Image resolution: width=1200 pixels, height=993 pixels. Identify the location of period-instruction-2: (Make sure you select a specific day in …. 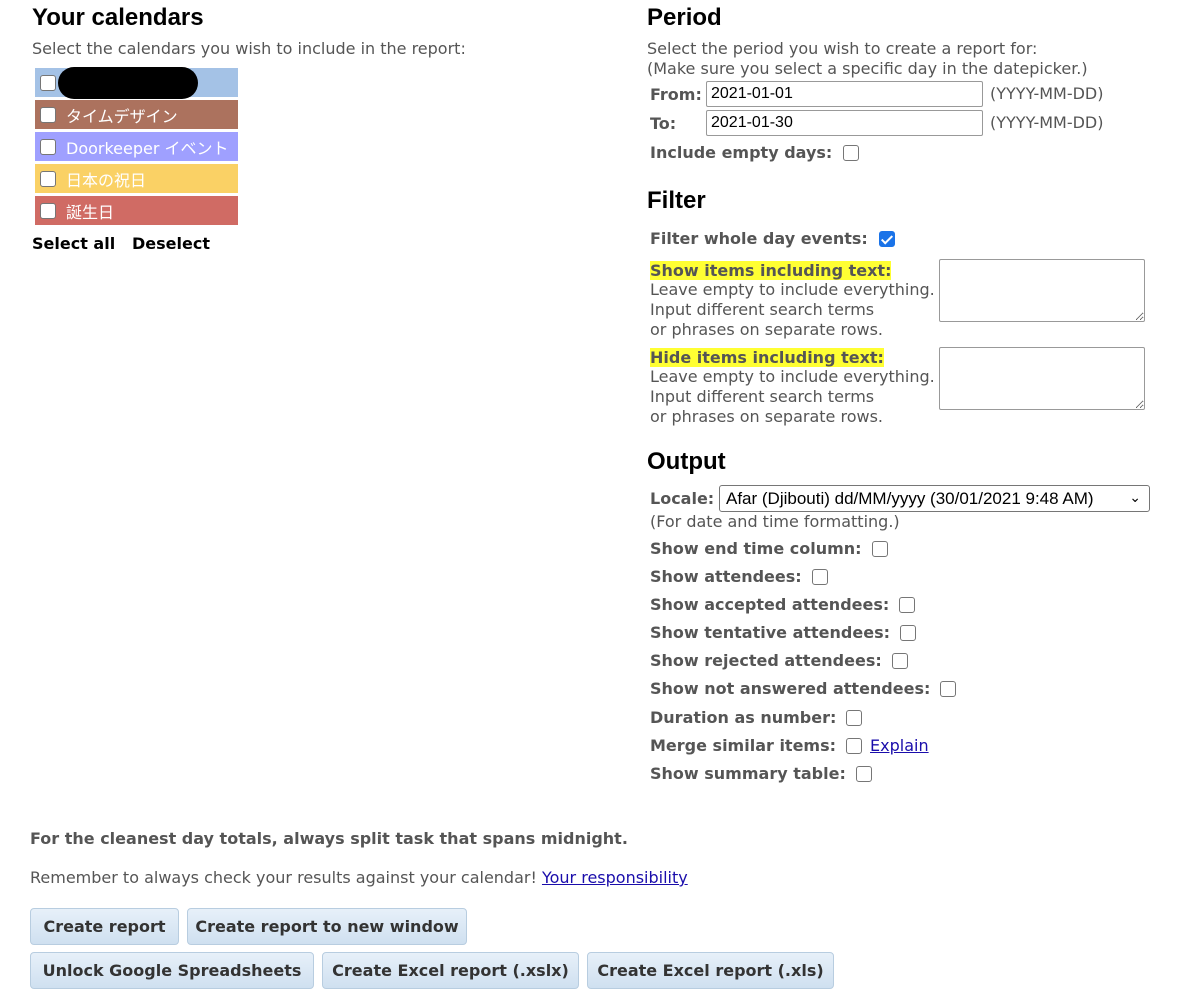
(867, 68).